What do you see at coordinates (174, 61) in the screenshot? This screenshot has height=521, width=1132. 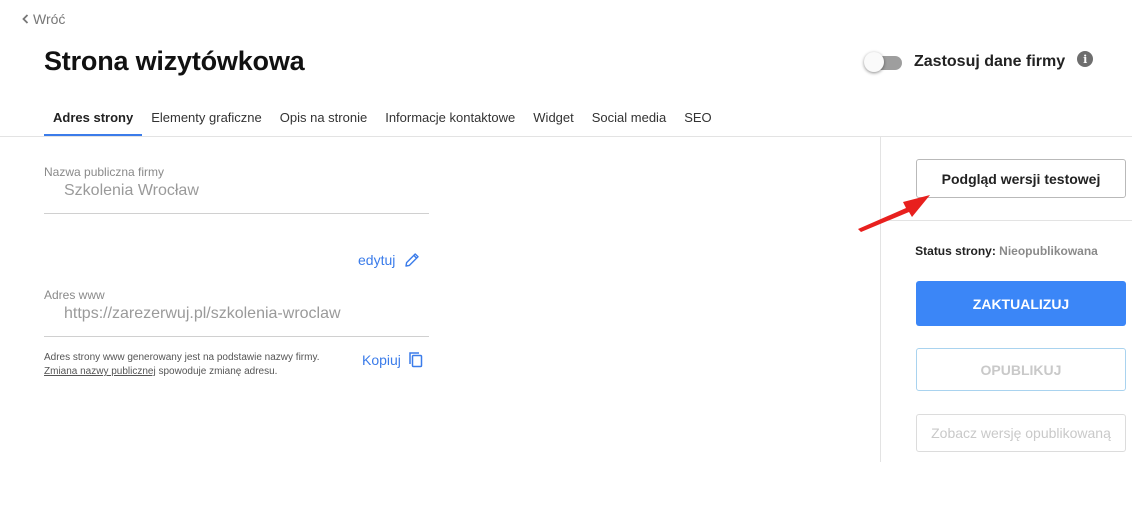 I see `page-title: Strona wizytówkowa` at bounding box center [174, 61].